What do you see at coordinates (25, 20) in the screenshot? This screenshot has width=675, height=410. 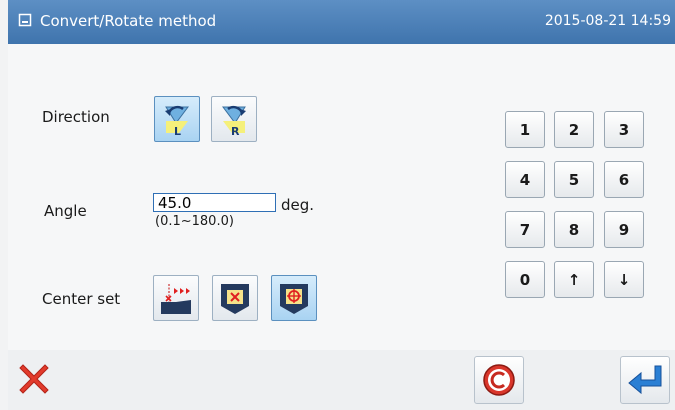 I see `window-icon` at bounding box center [25, 20].